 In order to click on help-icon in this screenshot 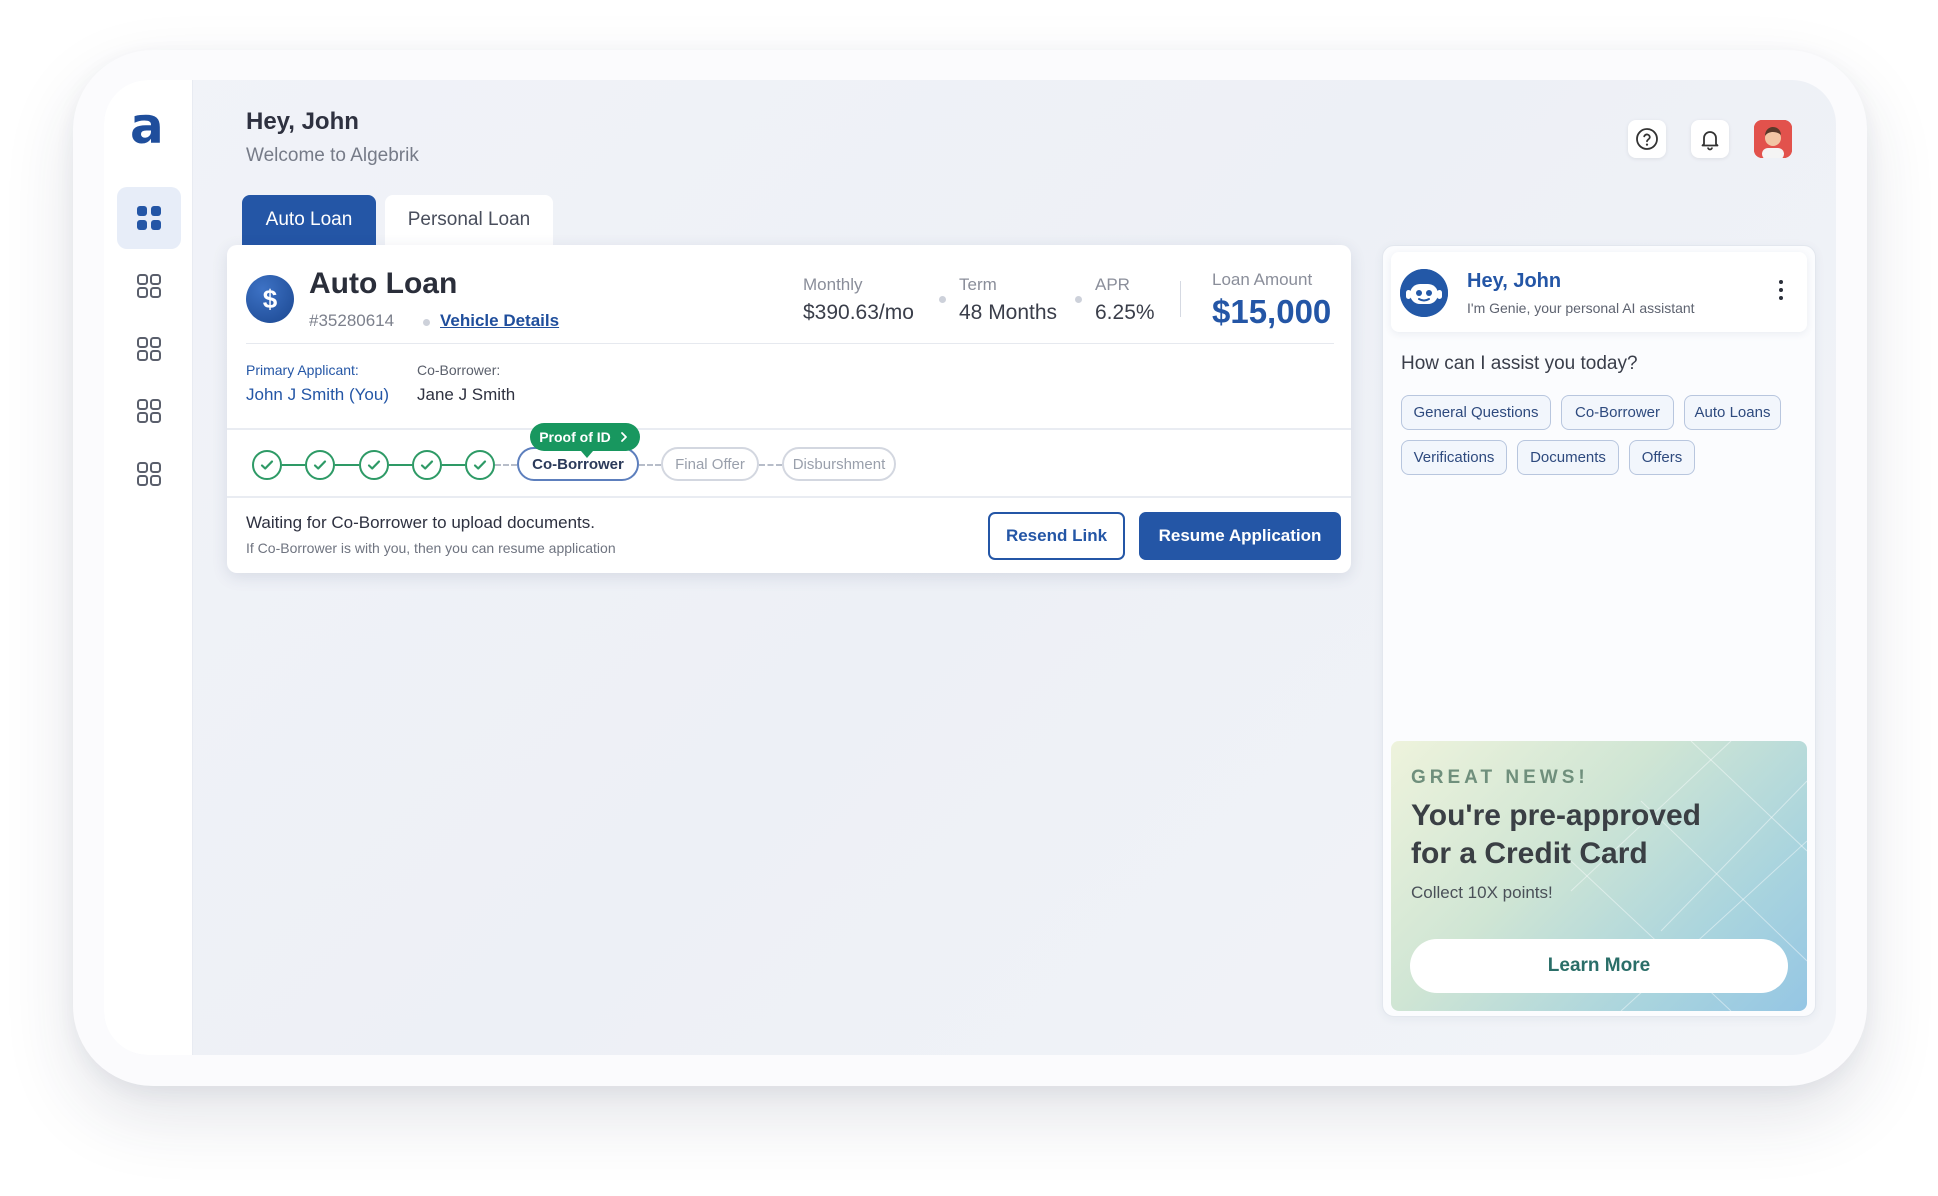, I will do `click(1647, 139)`.